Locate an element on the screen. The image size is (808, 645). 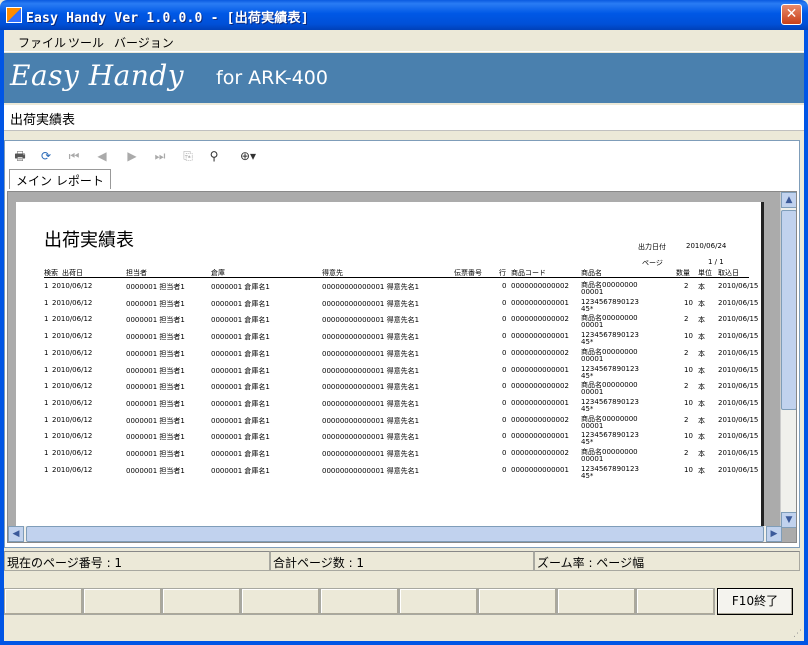
scroll-down-icon: ▼ is located at coordinates (788, 520).